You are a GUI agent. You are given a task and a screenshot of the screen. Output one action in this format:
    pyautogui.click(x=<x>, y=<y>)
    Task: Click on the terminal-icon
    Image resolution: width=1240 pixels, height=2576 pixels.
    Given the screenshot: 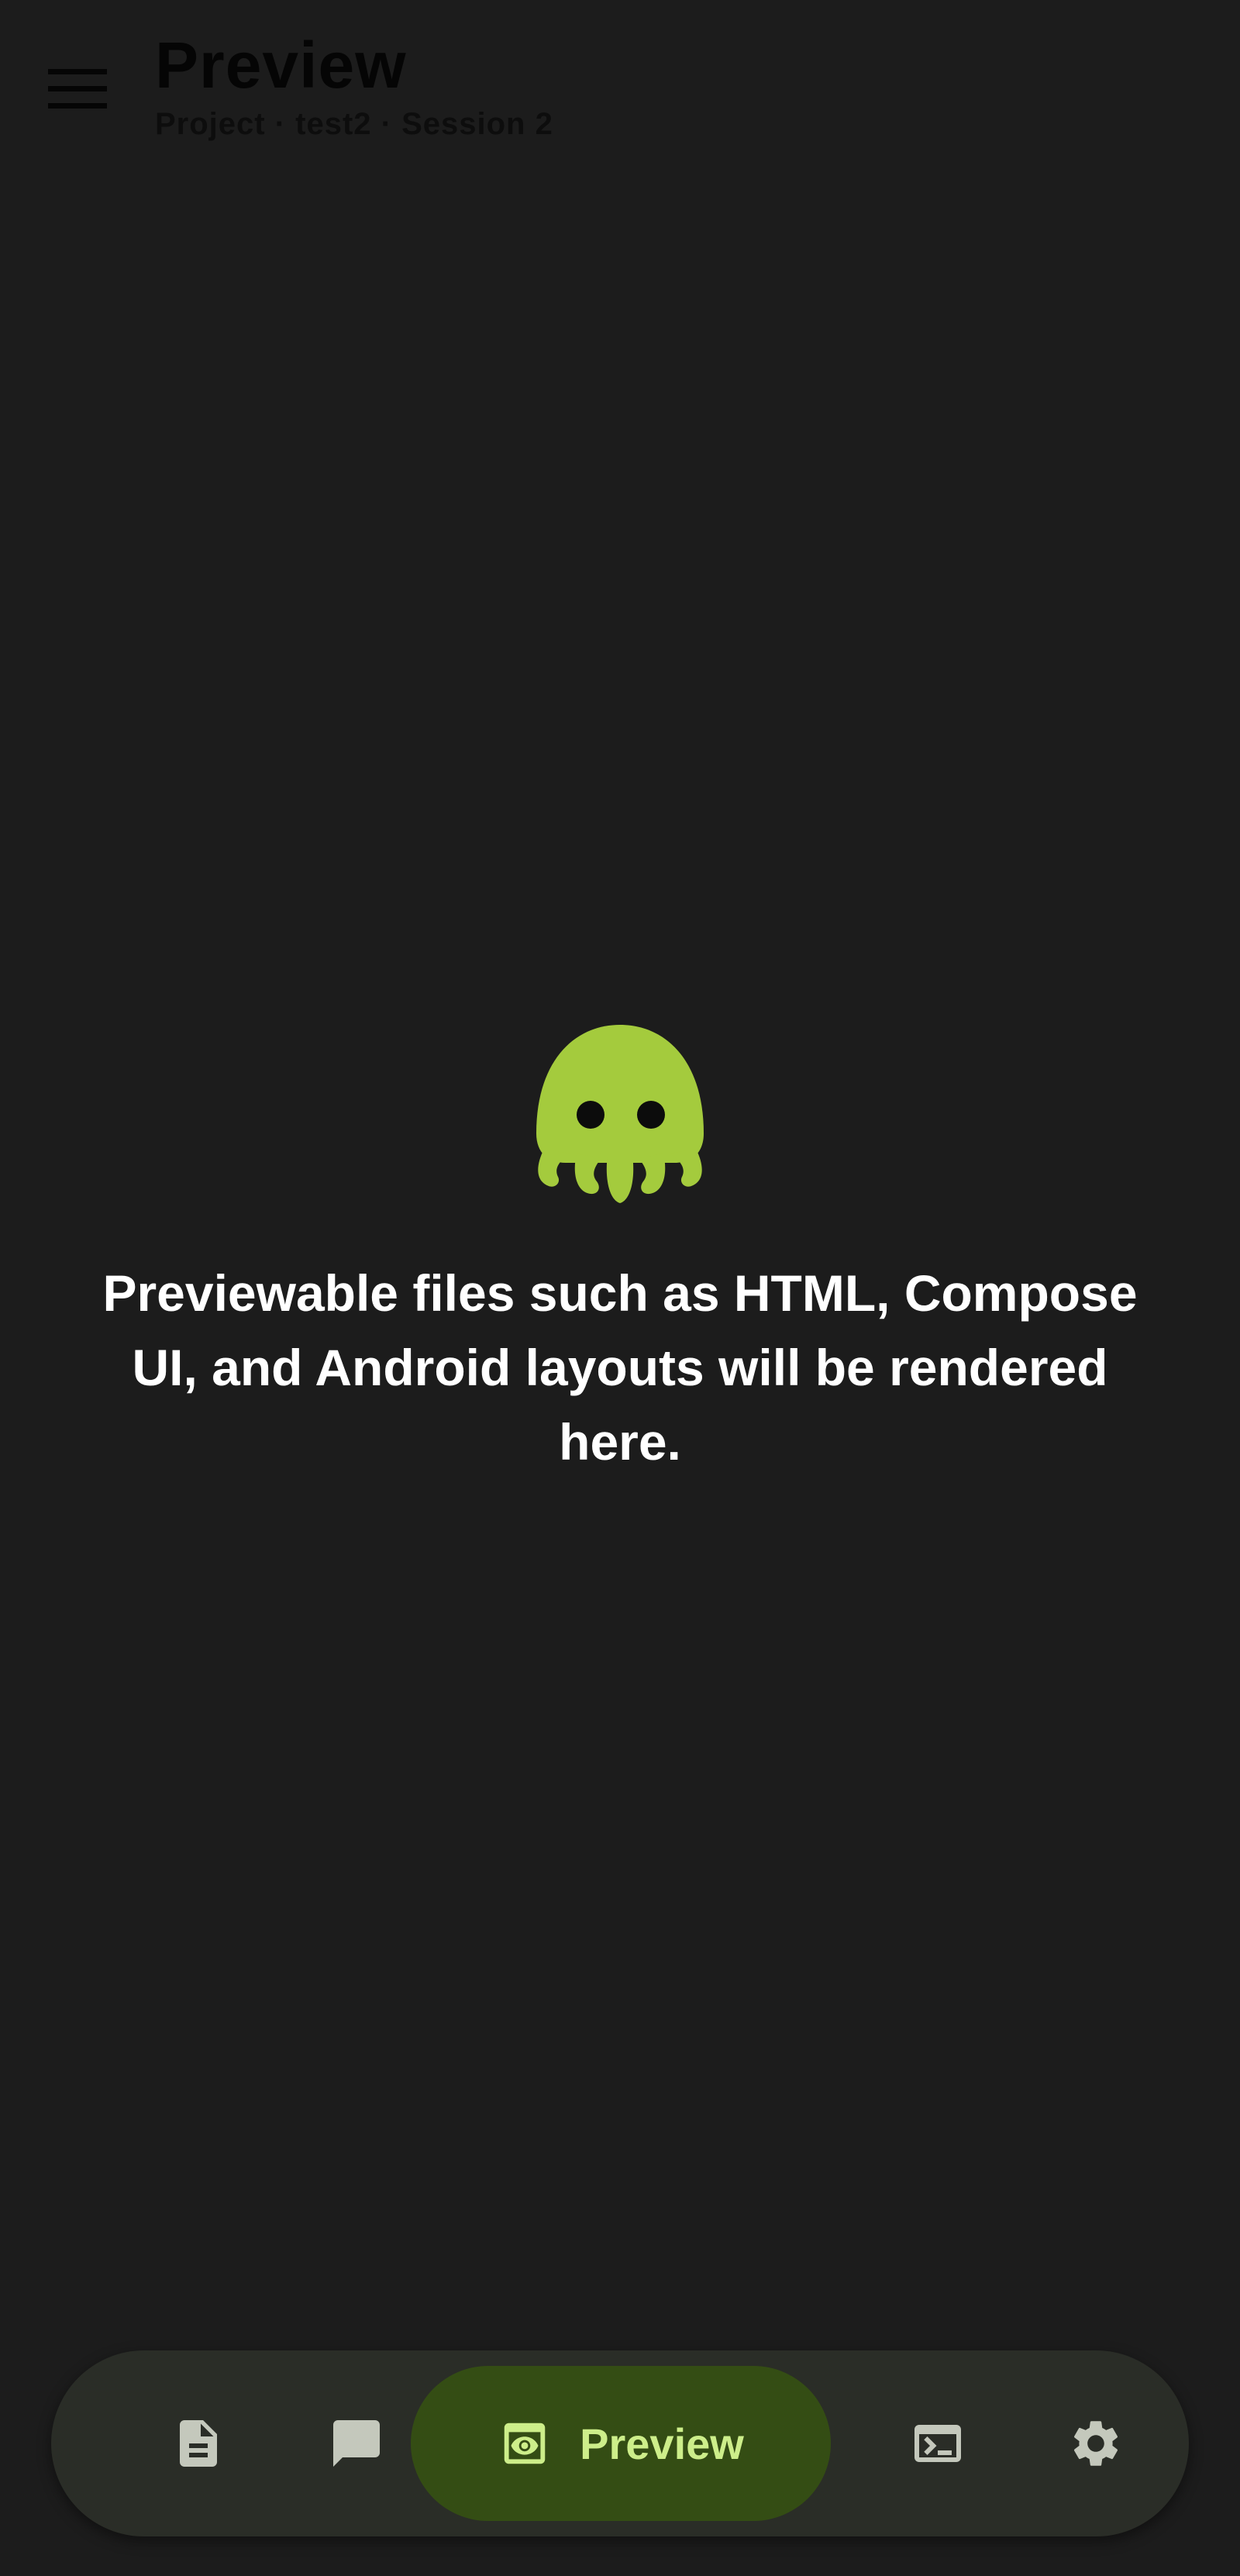 What is the action you would take?
    pyautogui.click(x=938, y=2443)
    